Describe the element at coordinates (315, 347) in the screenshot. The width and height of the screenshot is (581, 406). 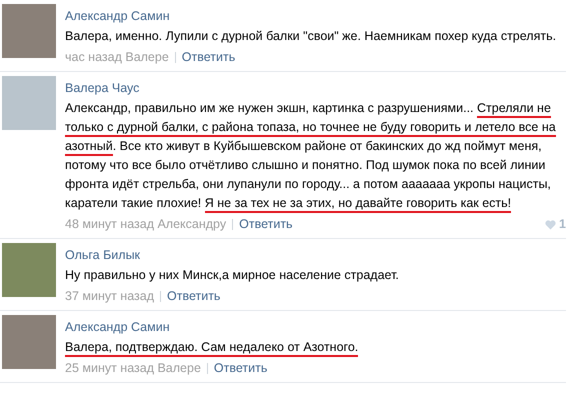
I see `comment-text: Валера, подтверждаю. Сам недалеко от Азотного.` at that location.